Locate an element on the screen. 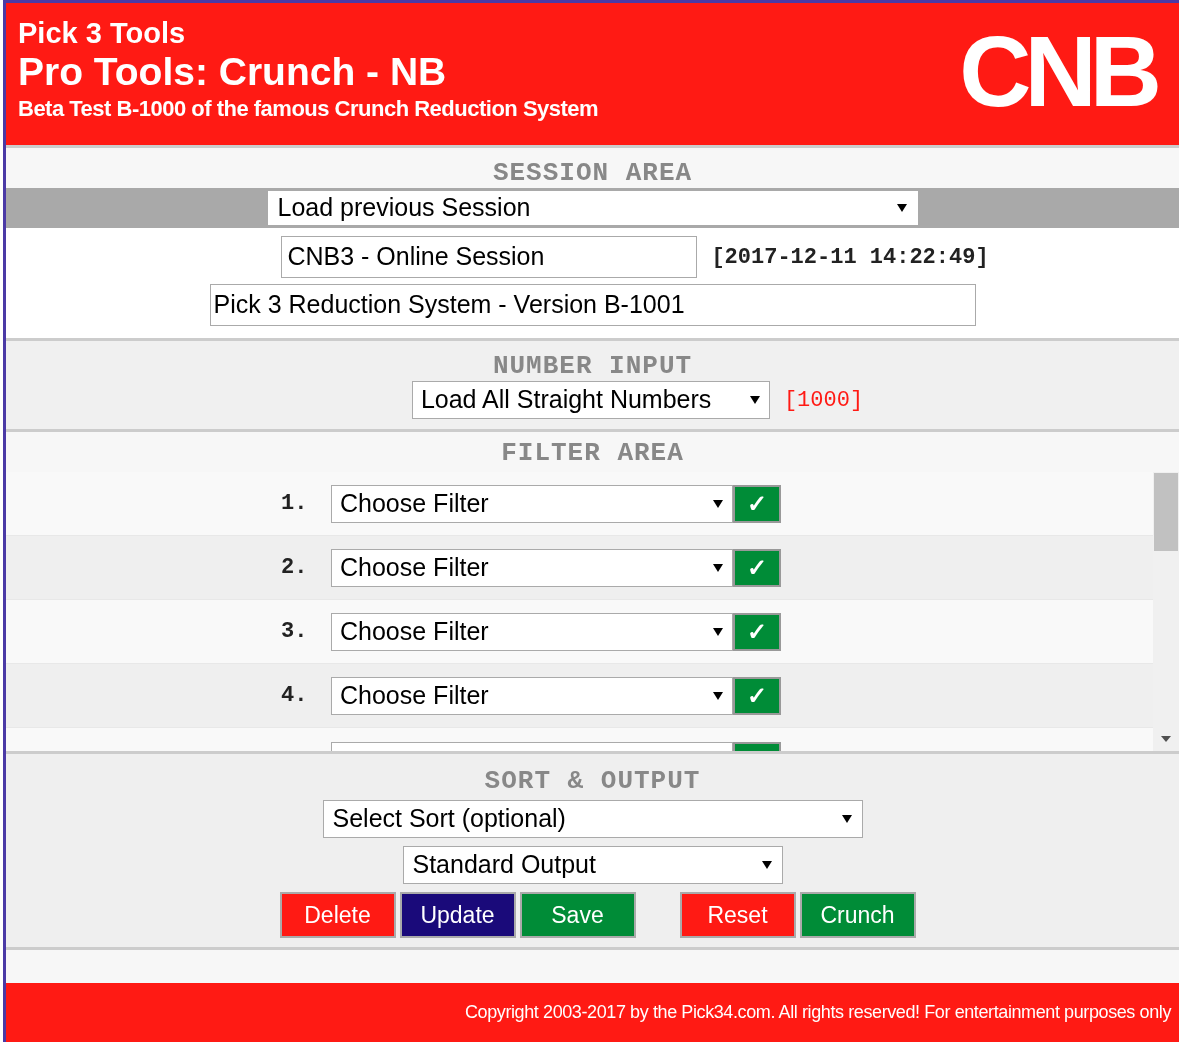 Image resolution: width=1179 pixels, height=1042 pixels. section-heading: SORT & OUTPUT is located at coordinates (592, 781).